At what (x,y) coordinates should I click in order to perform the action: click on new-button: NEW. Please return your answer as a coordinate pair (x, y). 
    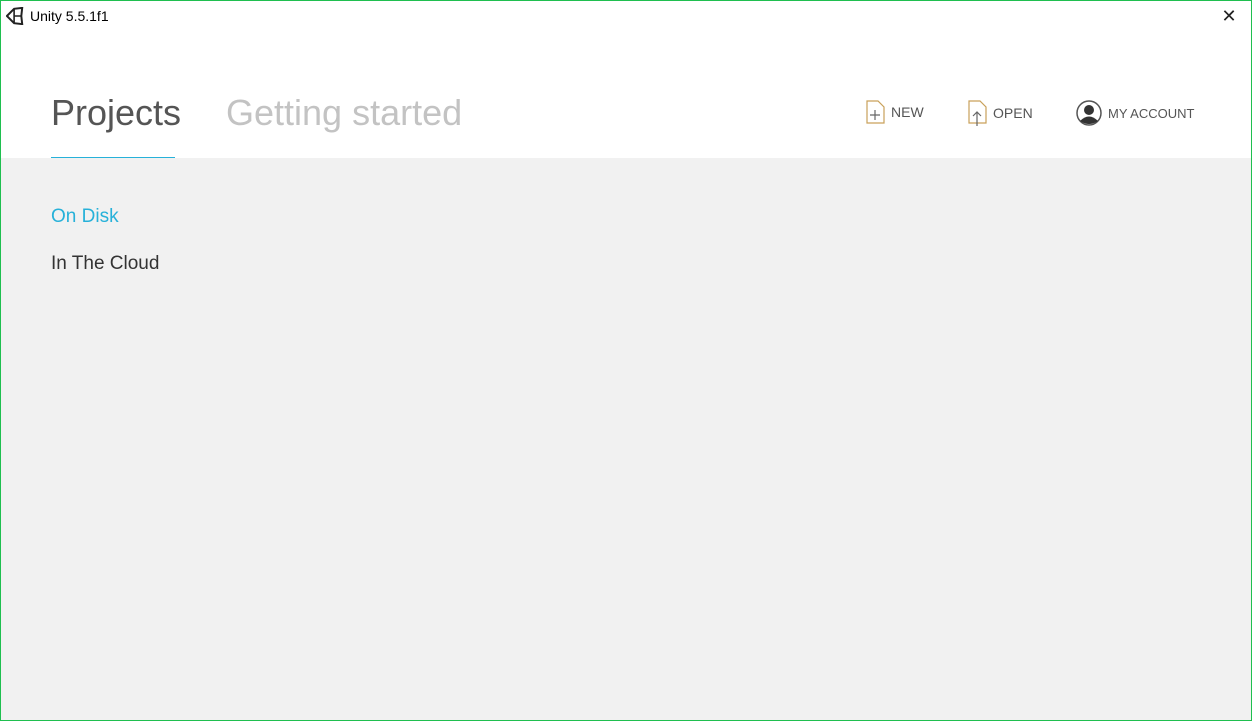
    Looking at the image, I should click on (895, 112).